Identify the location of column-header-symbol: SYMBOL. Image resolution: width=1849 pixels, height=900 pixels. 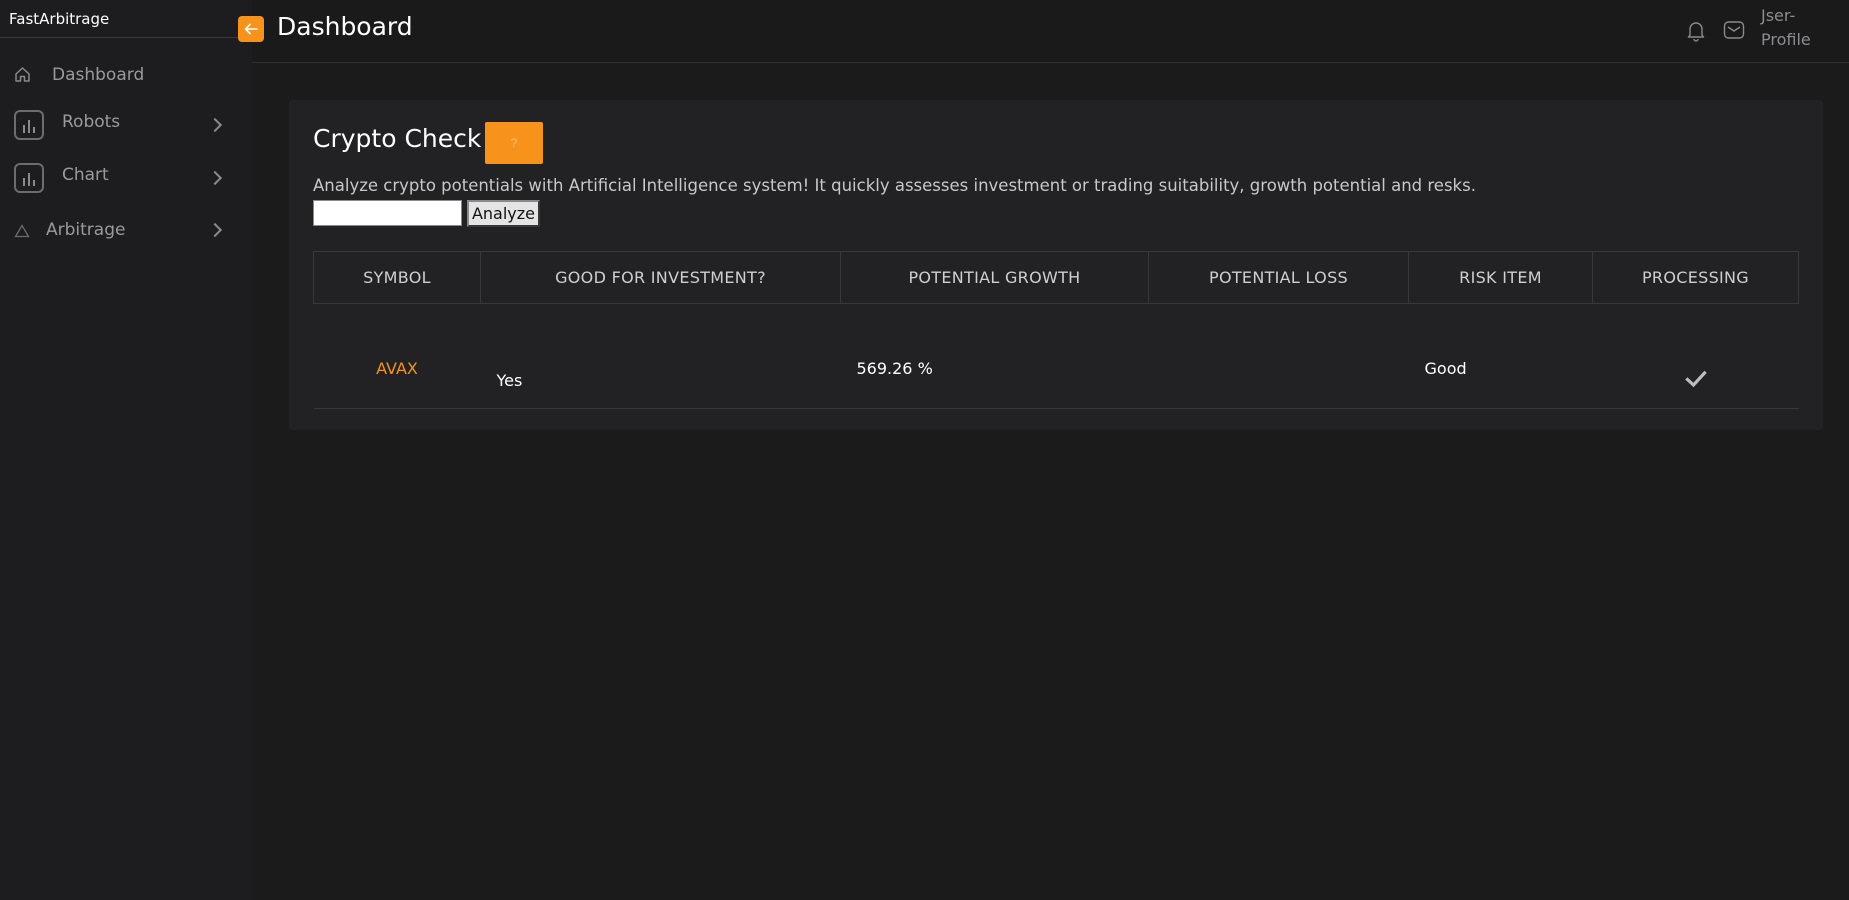
(397, 277).